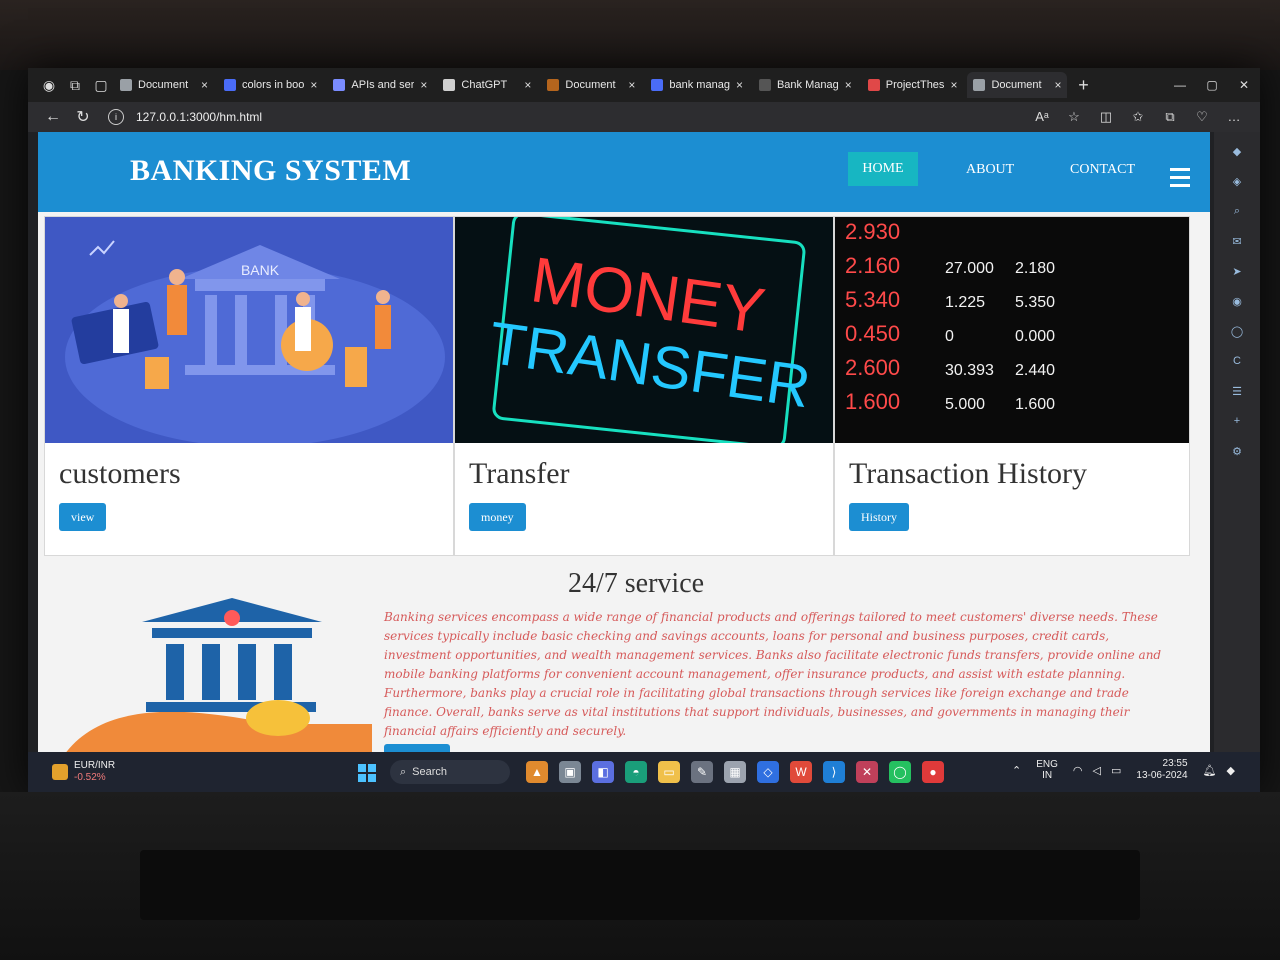 This screenshot has width=1280, height=960. I want to click on tab-actions-icon: ▢, so click(101, 85).